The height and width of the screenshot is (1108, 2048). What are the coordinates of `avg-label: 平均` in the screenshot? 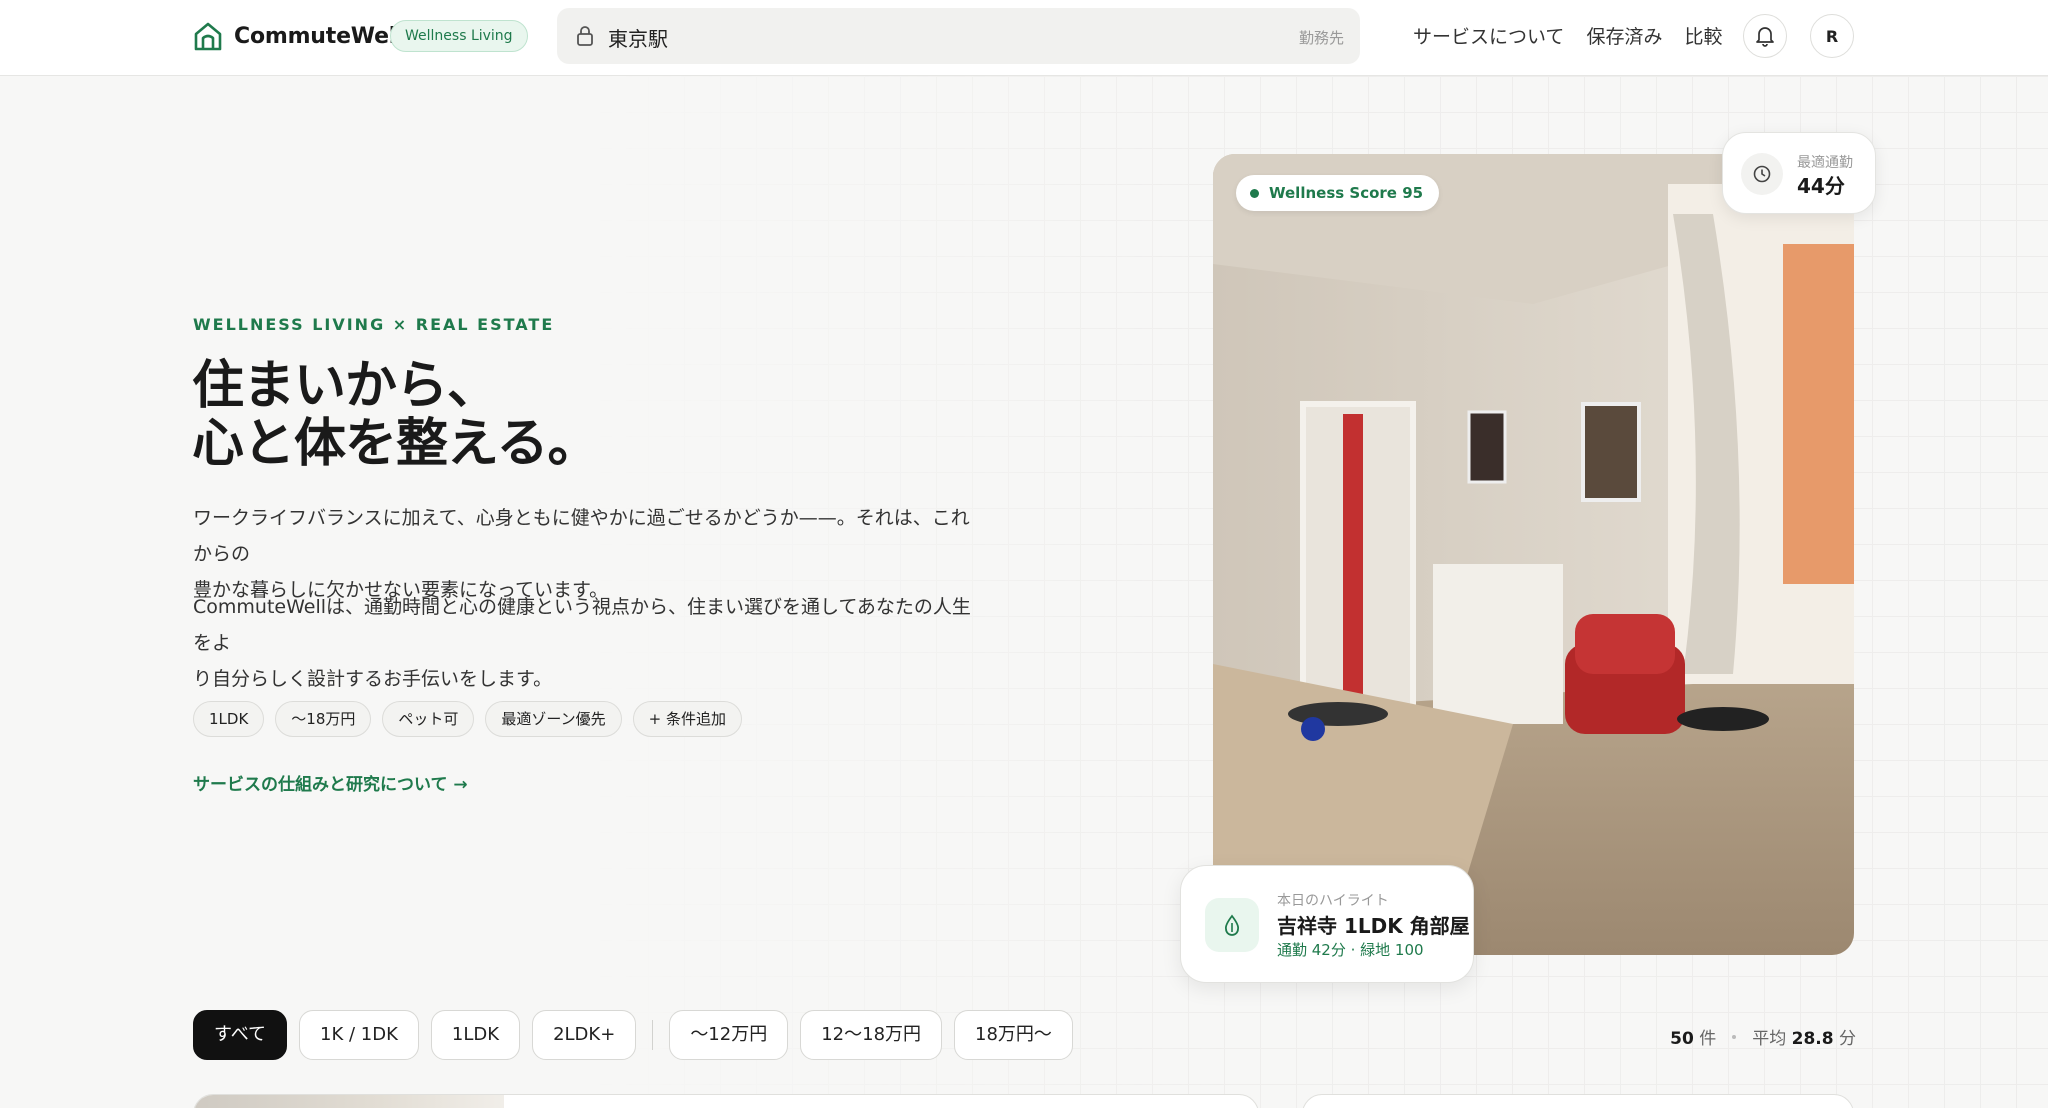 It's located at (1769, 1039).